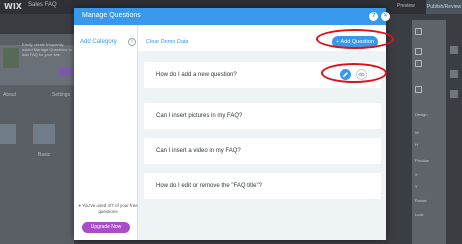  What do you see at coordinates (418, 63) in the screenshot?
I see `arrange-icon` at bounding box center [418, 63].